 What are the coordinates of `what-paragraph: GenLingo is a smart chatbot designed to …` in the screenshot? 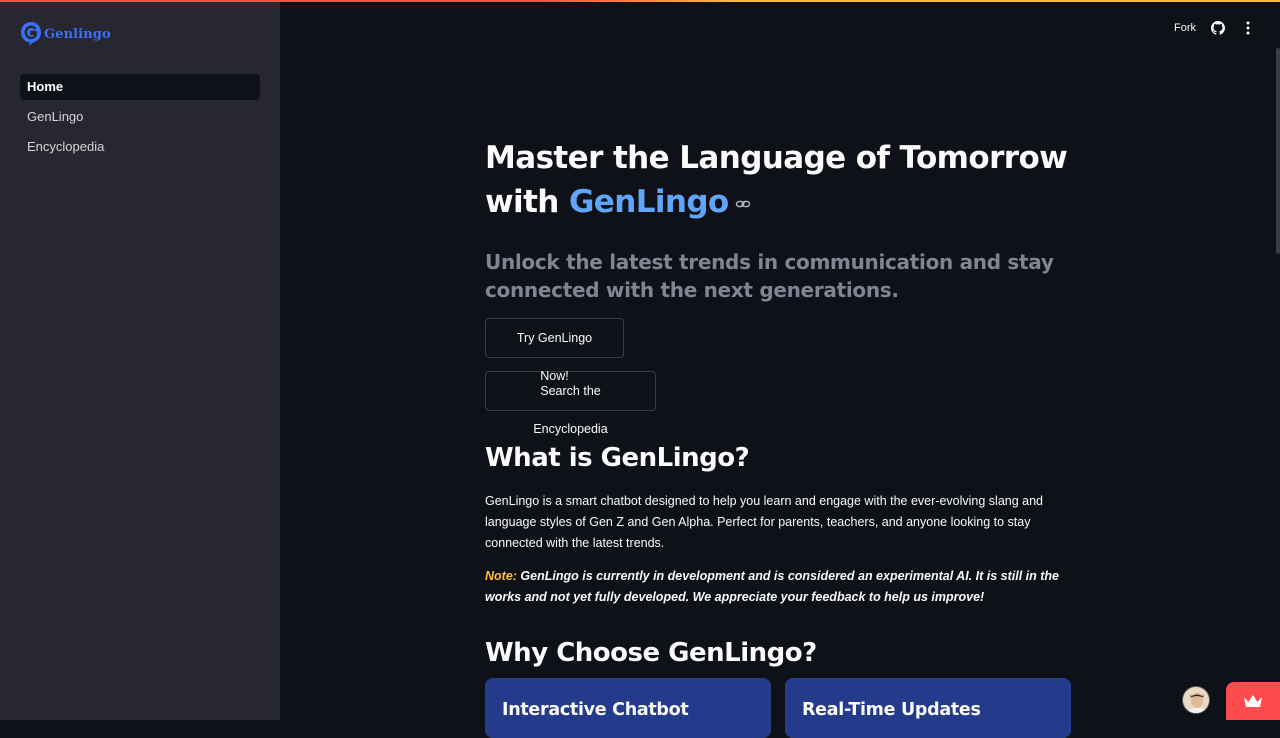 It's located at (764, 522).